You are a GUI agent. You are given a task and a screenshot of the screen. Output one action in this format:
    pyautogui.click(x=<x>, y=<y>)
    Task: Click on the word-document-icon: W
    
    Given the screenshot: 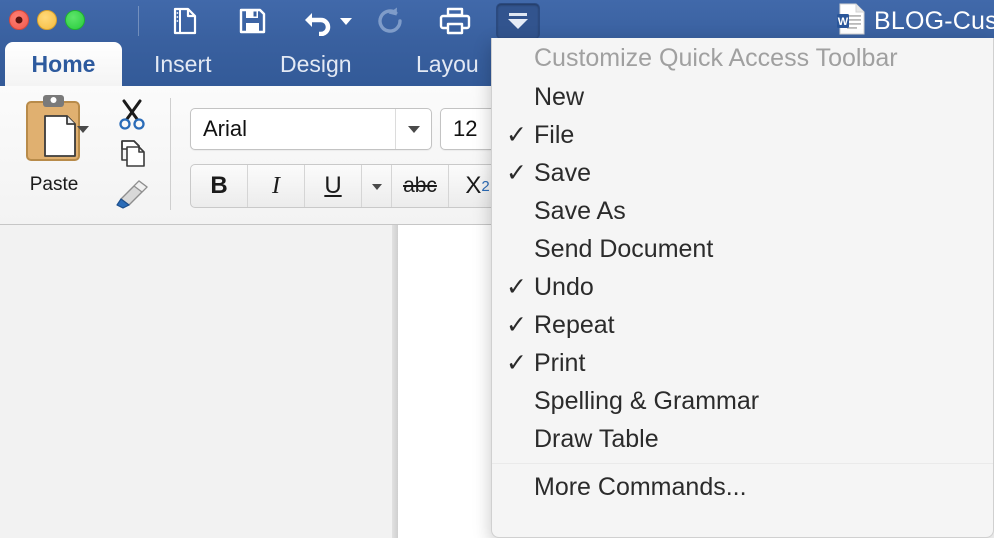 What is the action you would take?
    pyautogui.click(x=851, y=21)
    